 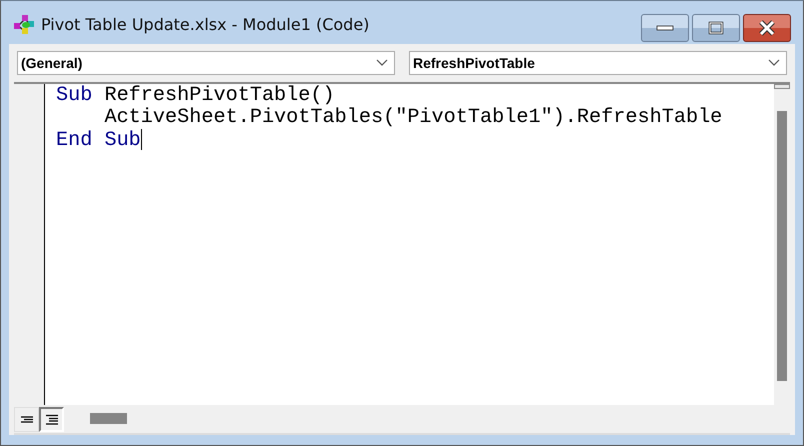 I want to click on scrollbar-button, so click(x=782, y=86).